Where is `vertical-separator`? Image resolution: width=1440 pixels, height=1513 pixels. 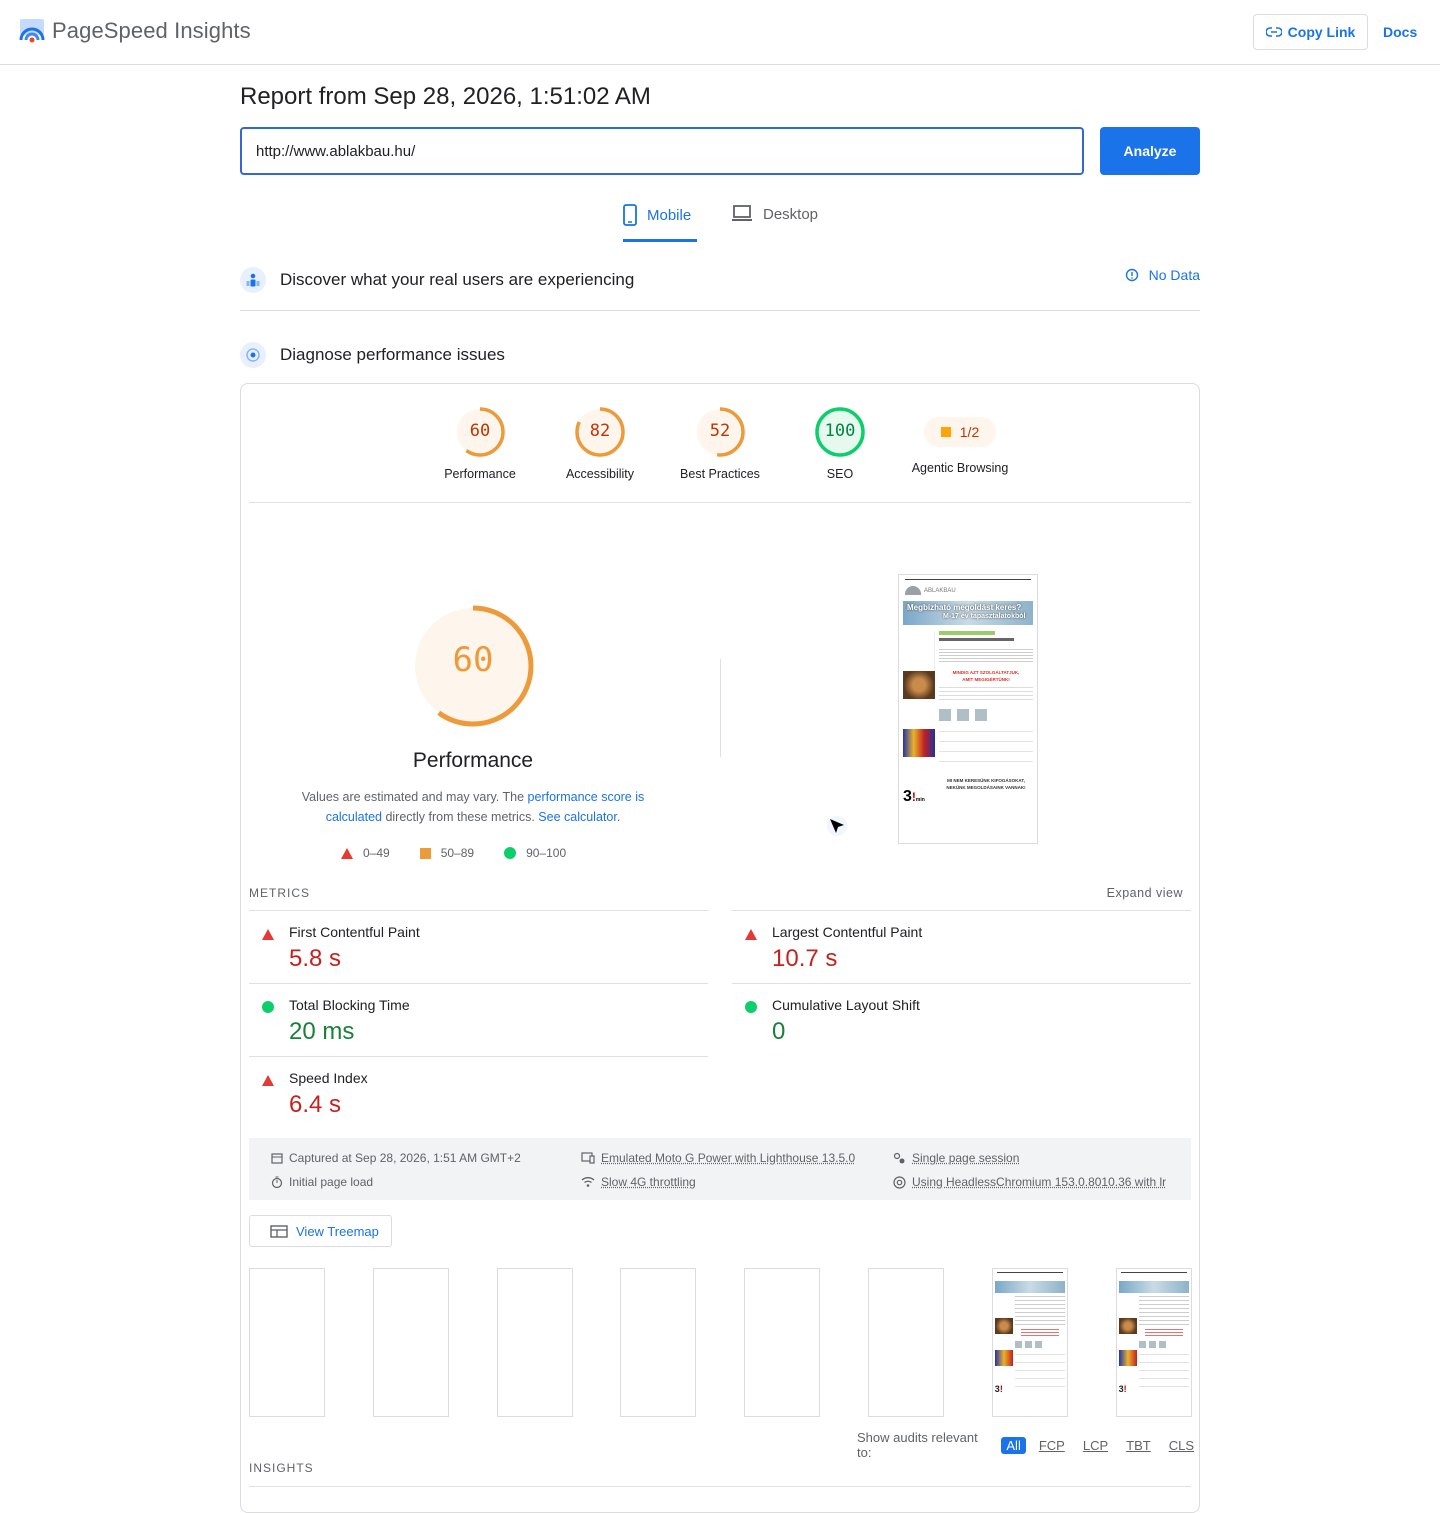
vertical-separator is located at coordinates (720, 708).